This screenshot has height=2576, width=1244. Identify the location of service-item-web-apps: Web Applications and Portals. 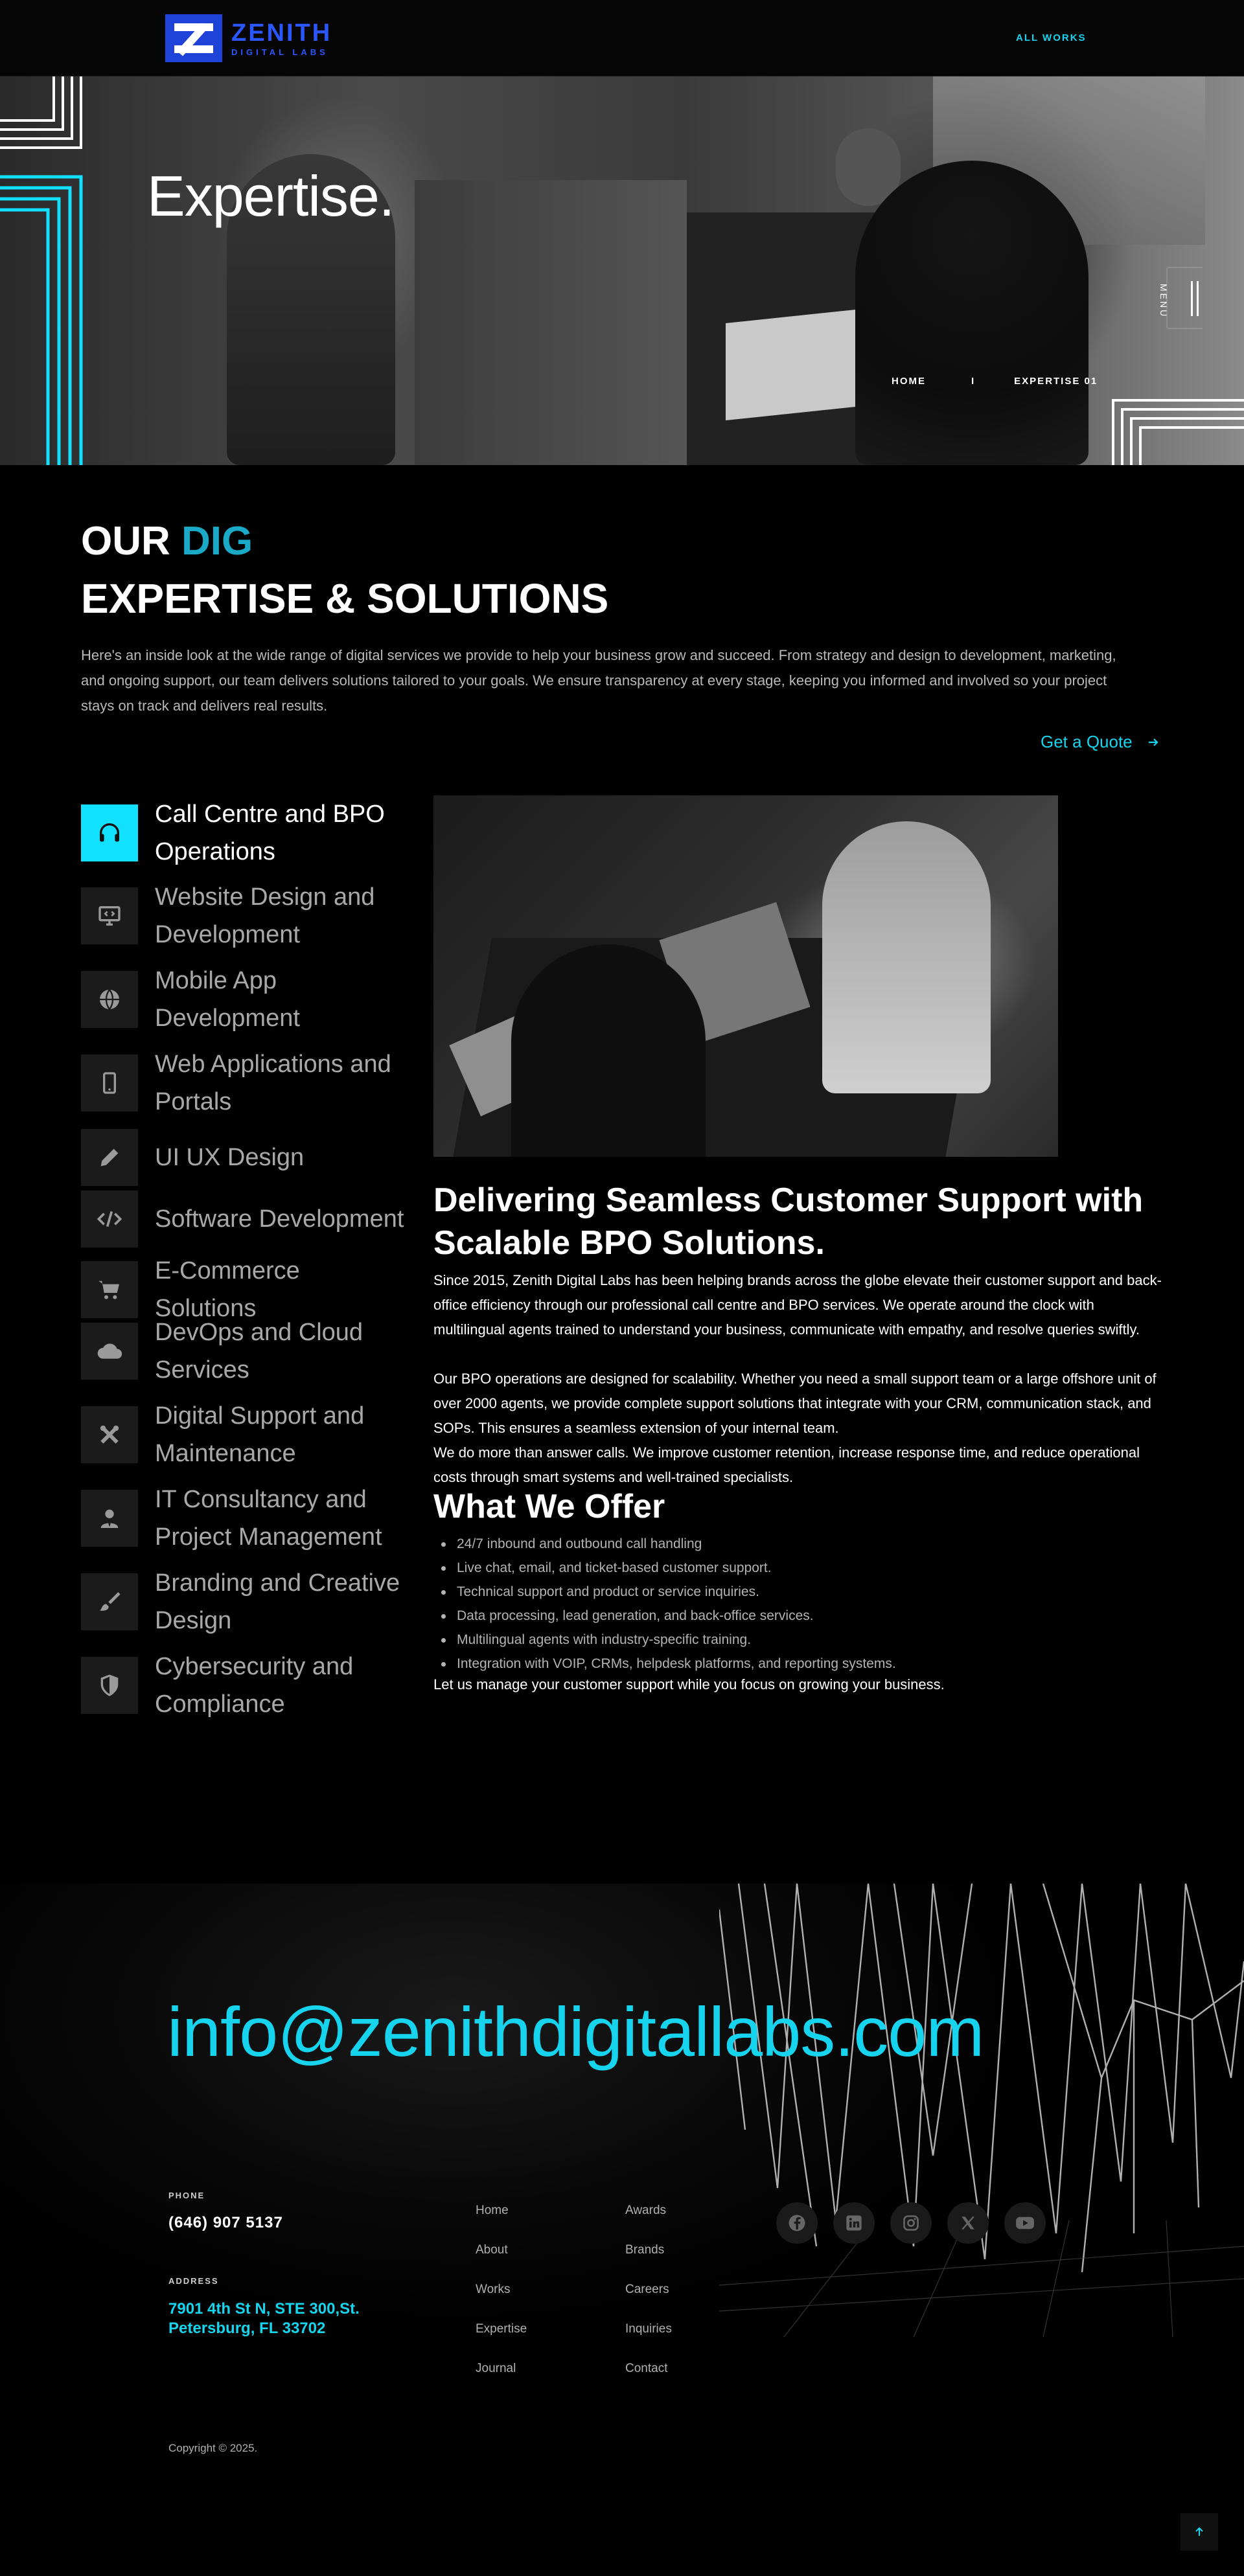
(244, 1083).